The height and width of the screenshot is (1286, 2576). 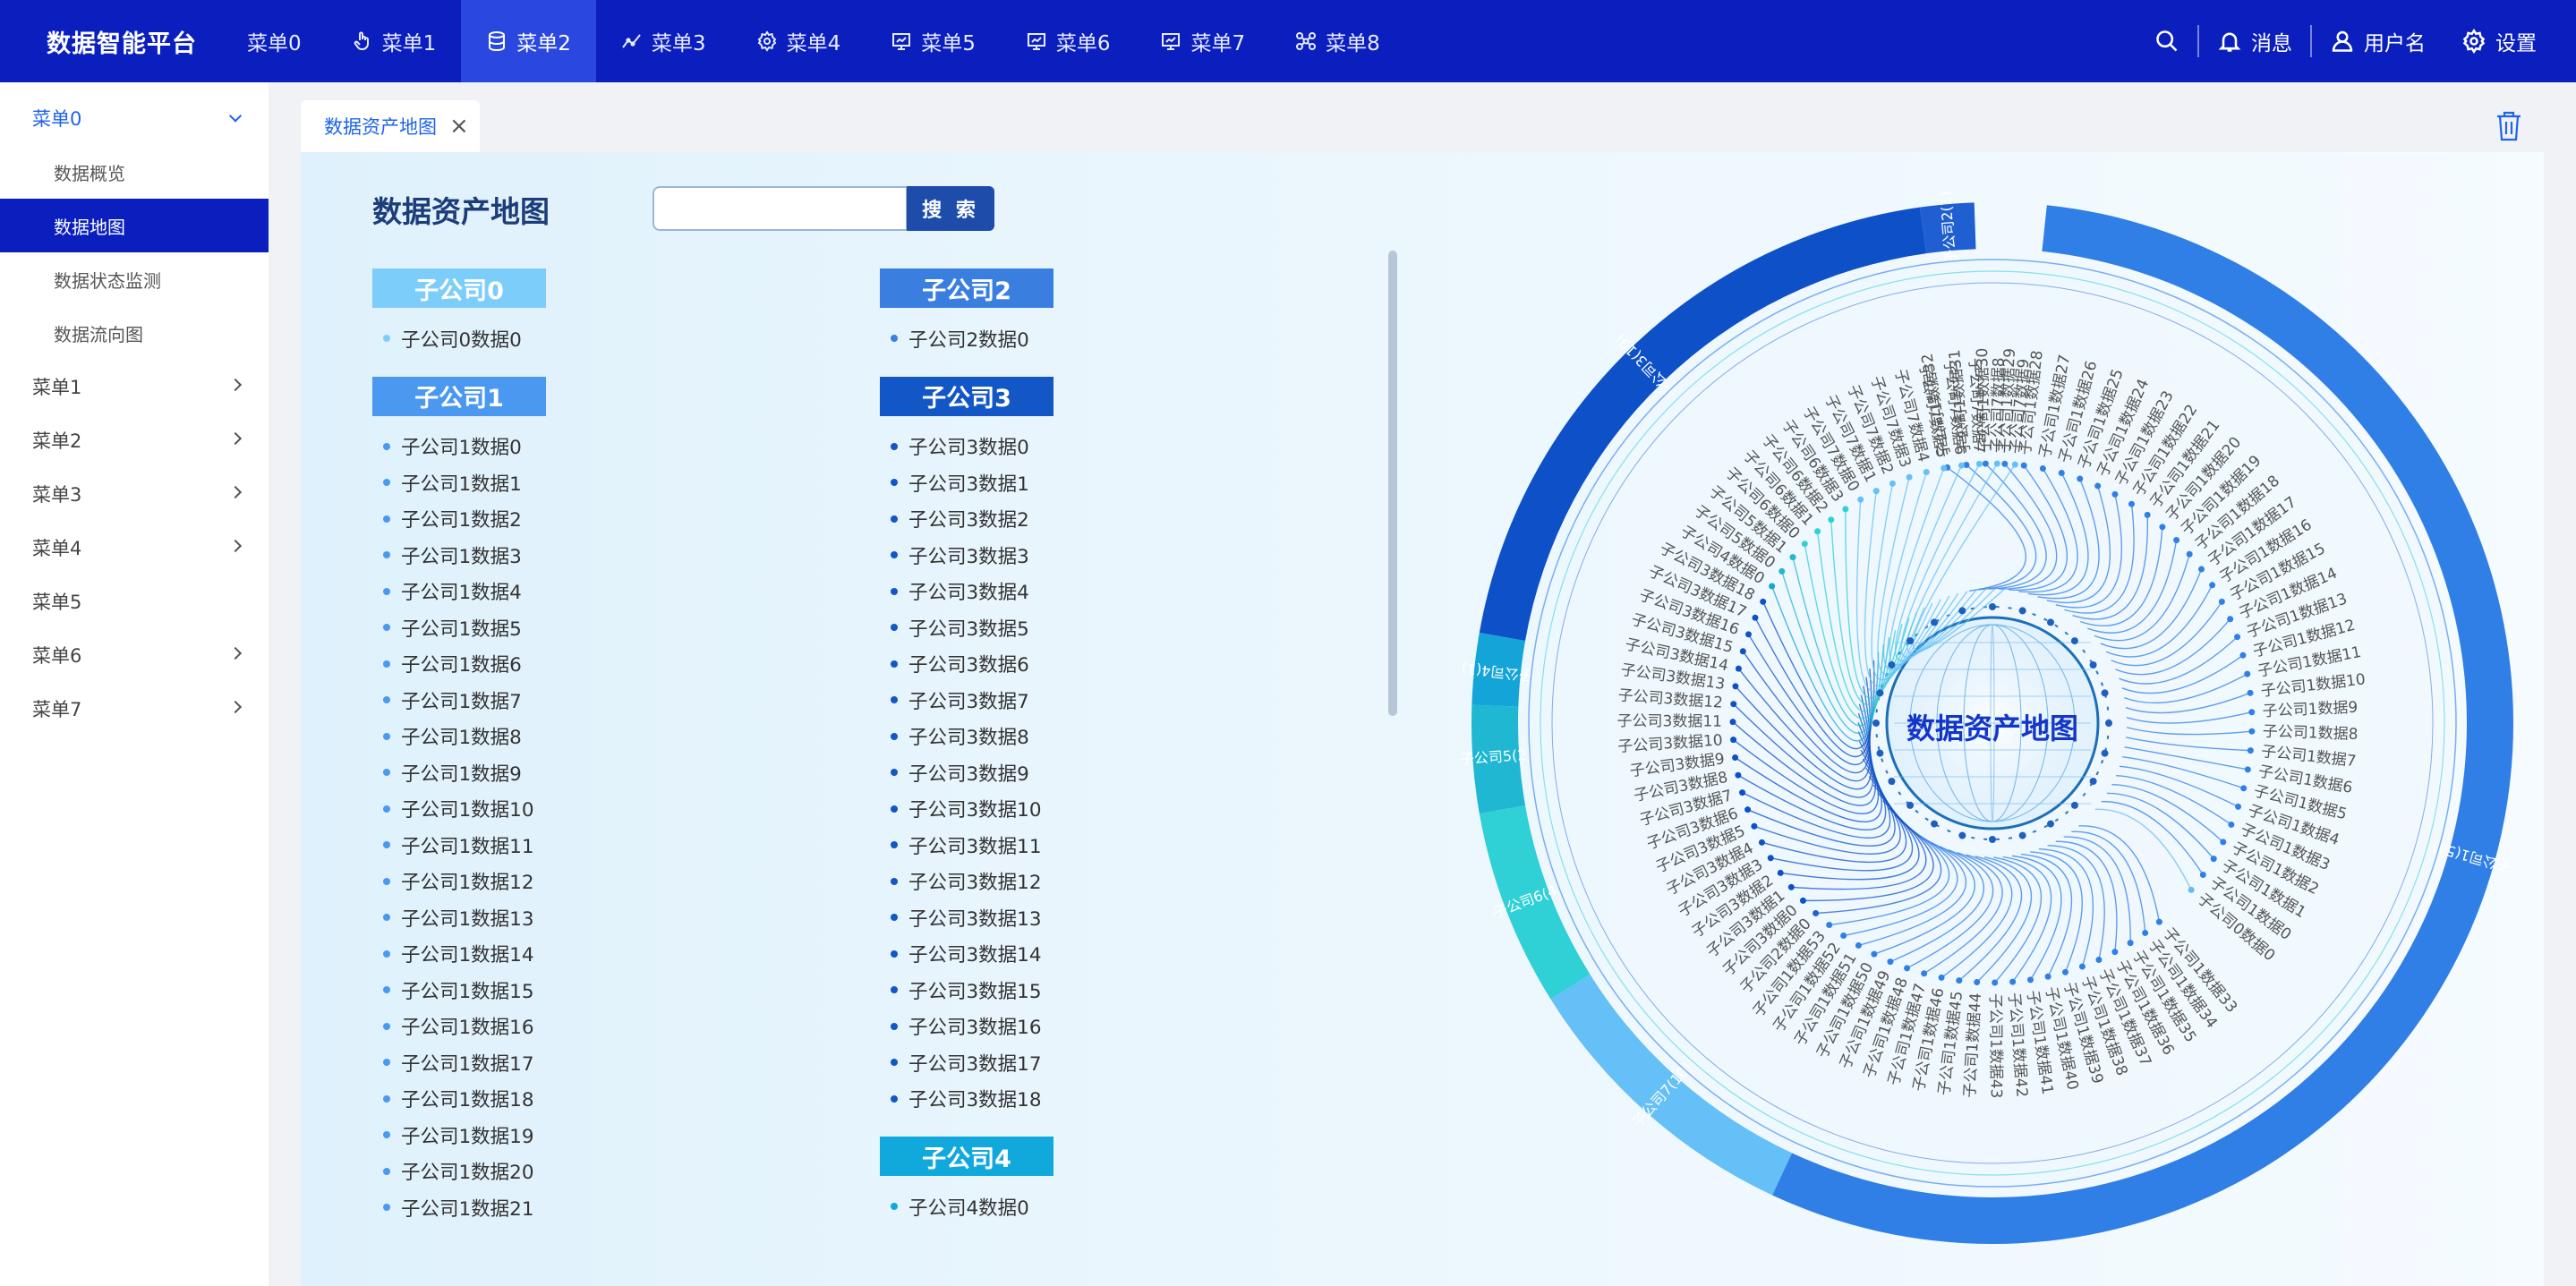 I want to click on list-item: 子公司3数据11, so click(x=1090, y=845).